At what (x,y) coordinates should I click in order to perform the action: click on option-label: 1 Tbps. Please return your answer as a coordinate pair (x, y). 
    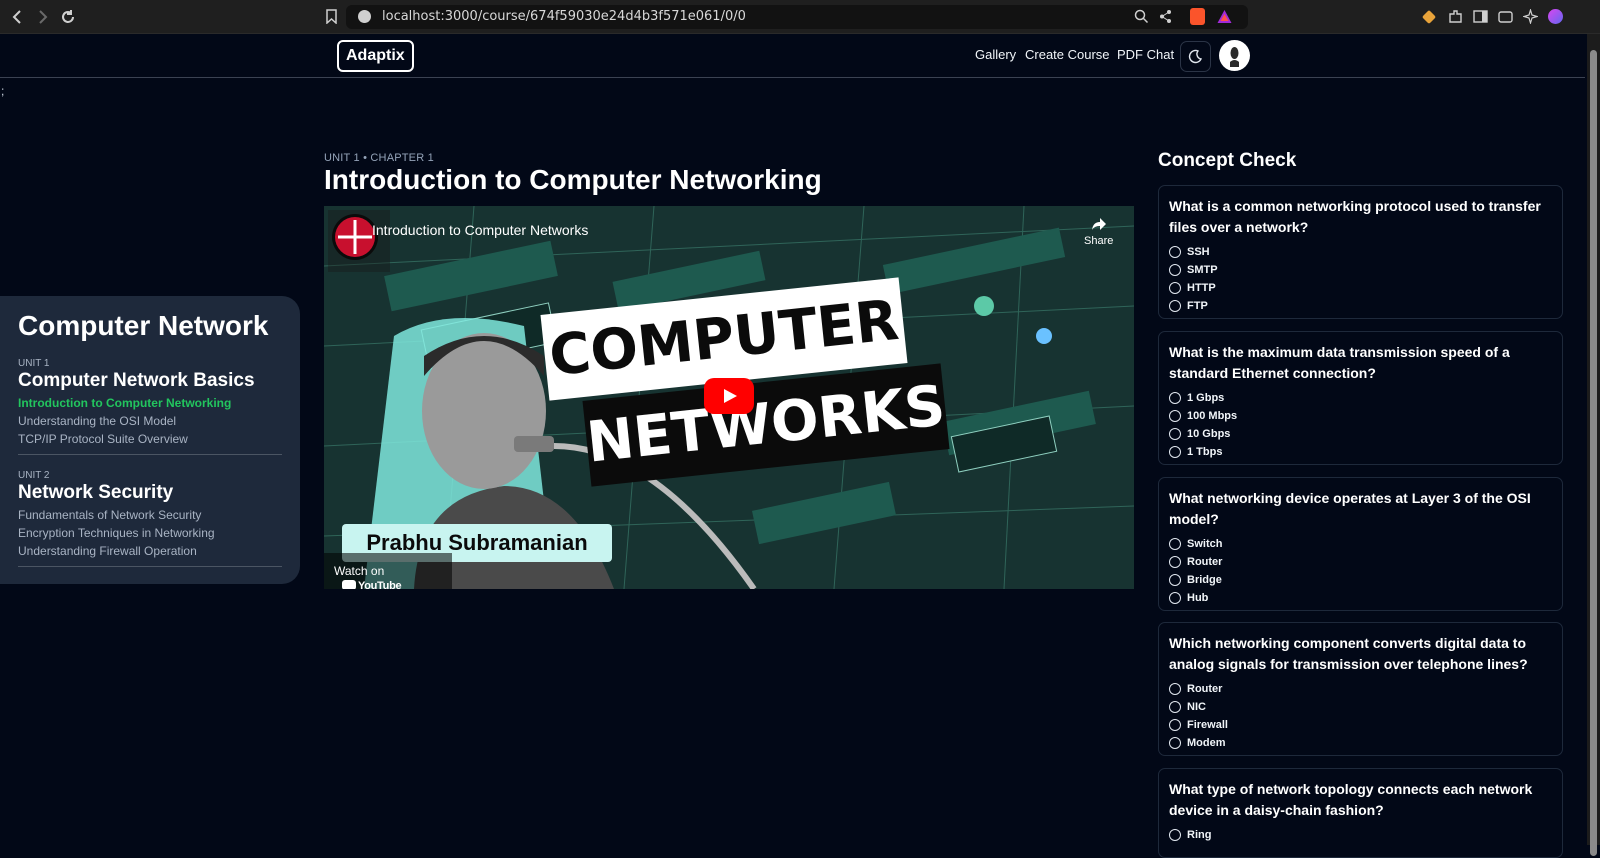
    Looking at the image, I should click on (1205, 452).